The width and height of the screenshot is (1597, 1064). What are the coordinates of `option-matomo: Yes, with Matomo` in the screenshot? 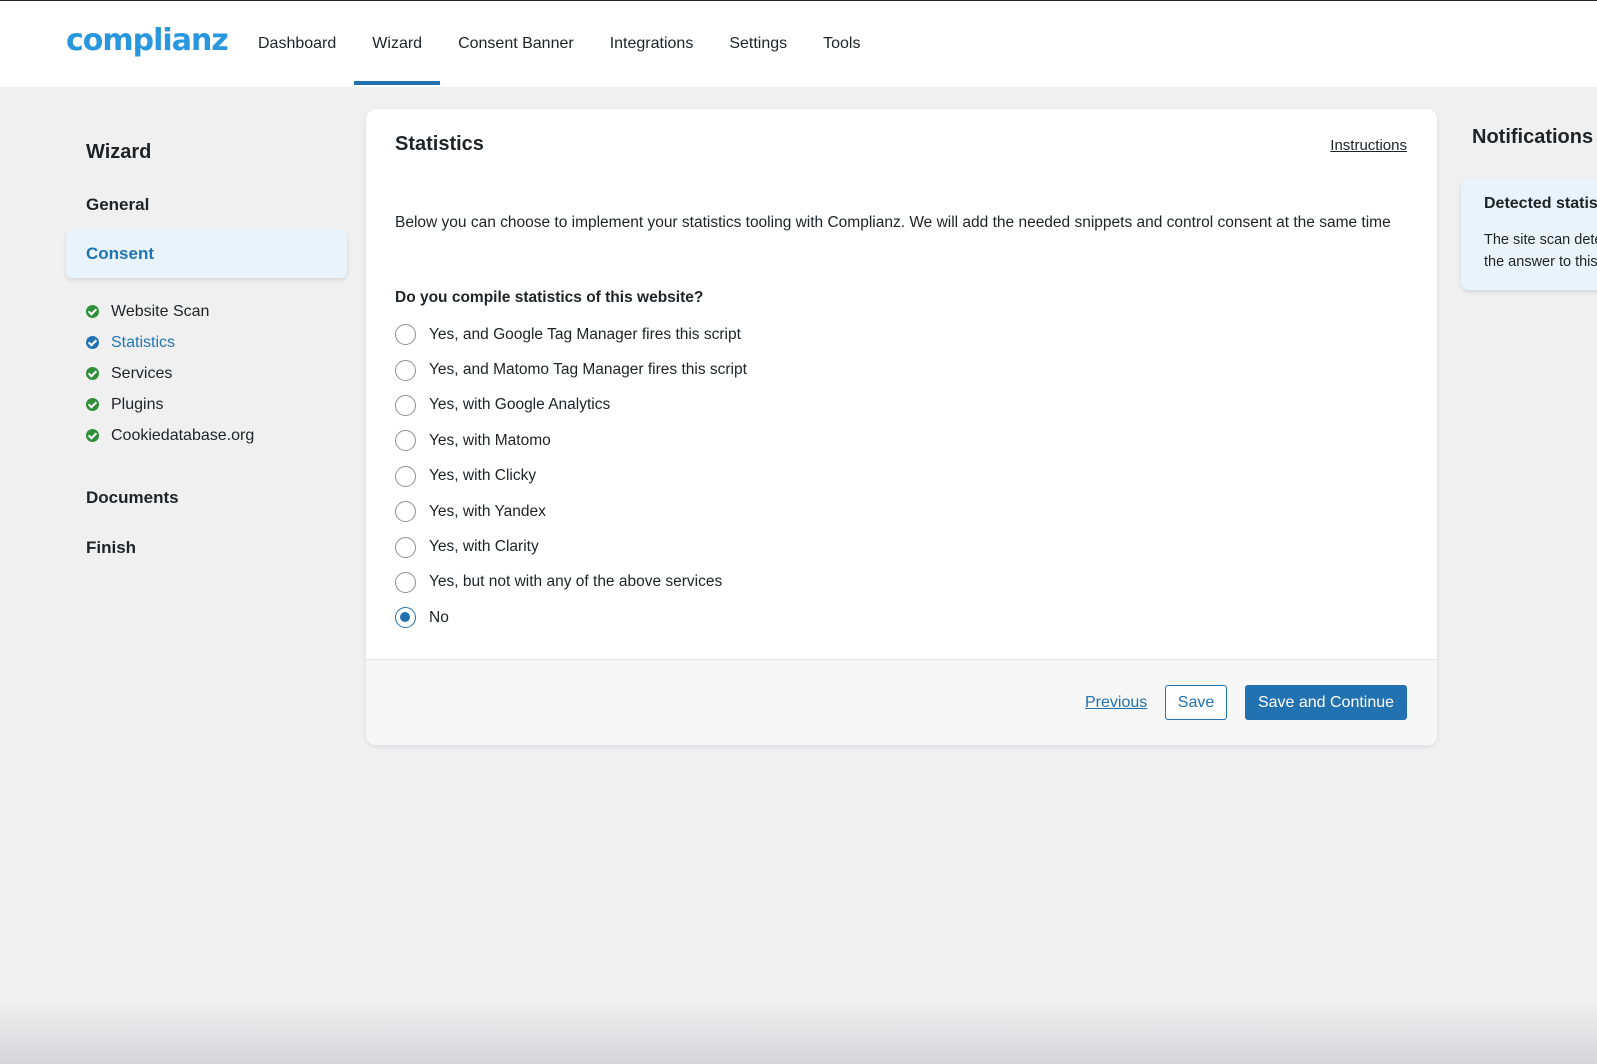 It's located at (571, 440).